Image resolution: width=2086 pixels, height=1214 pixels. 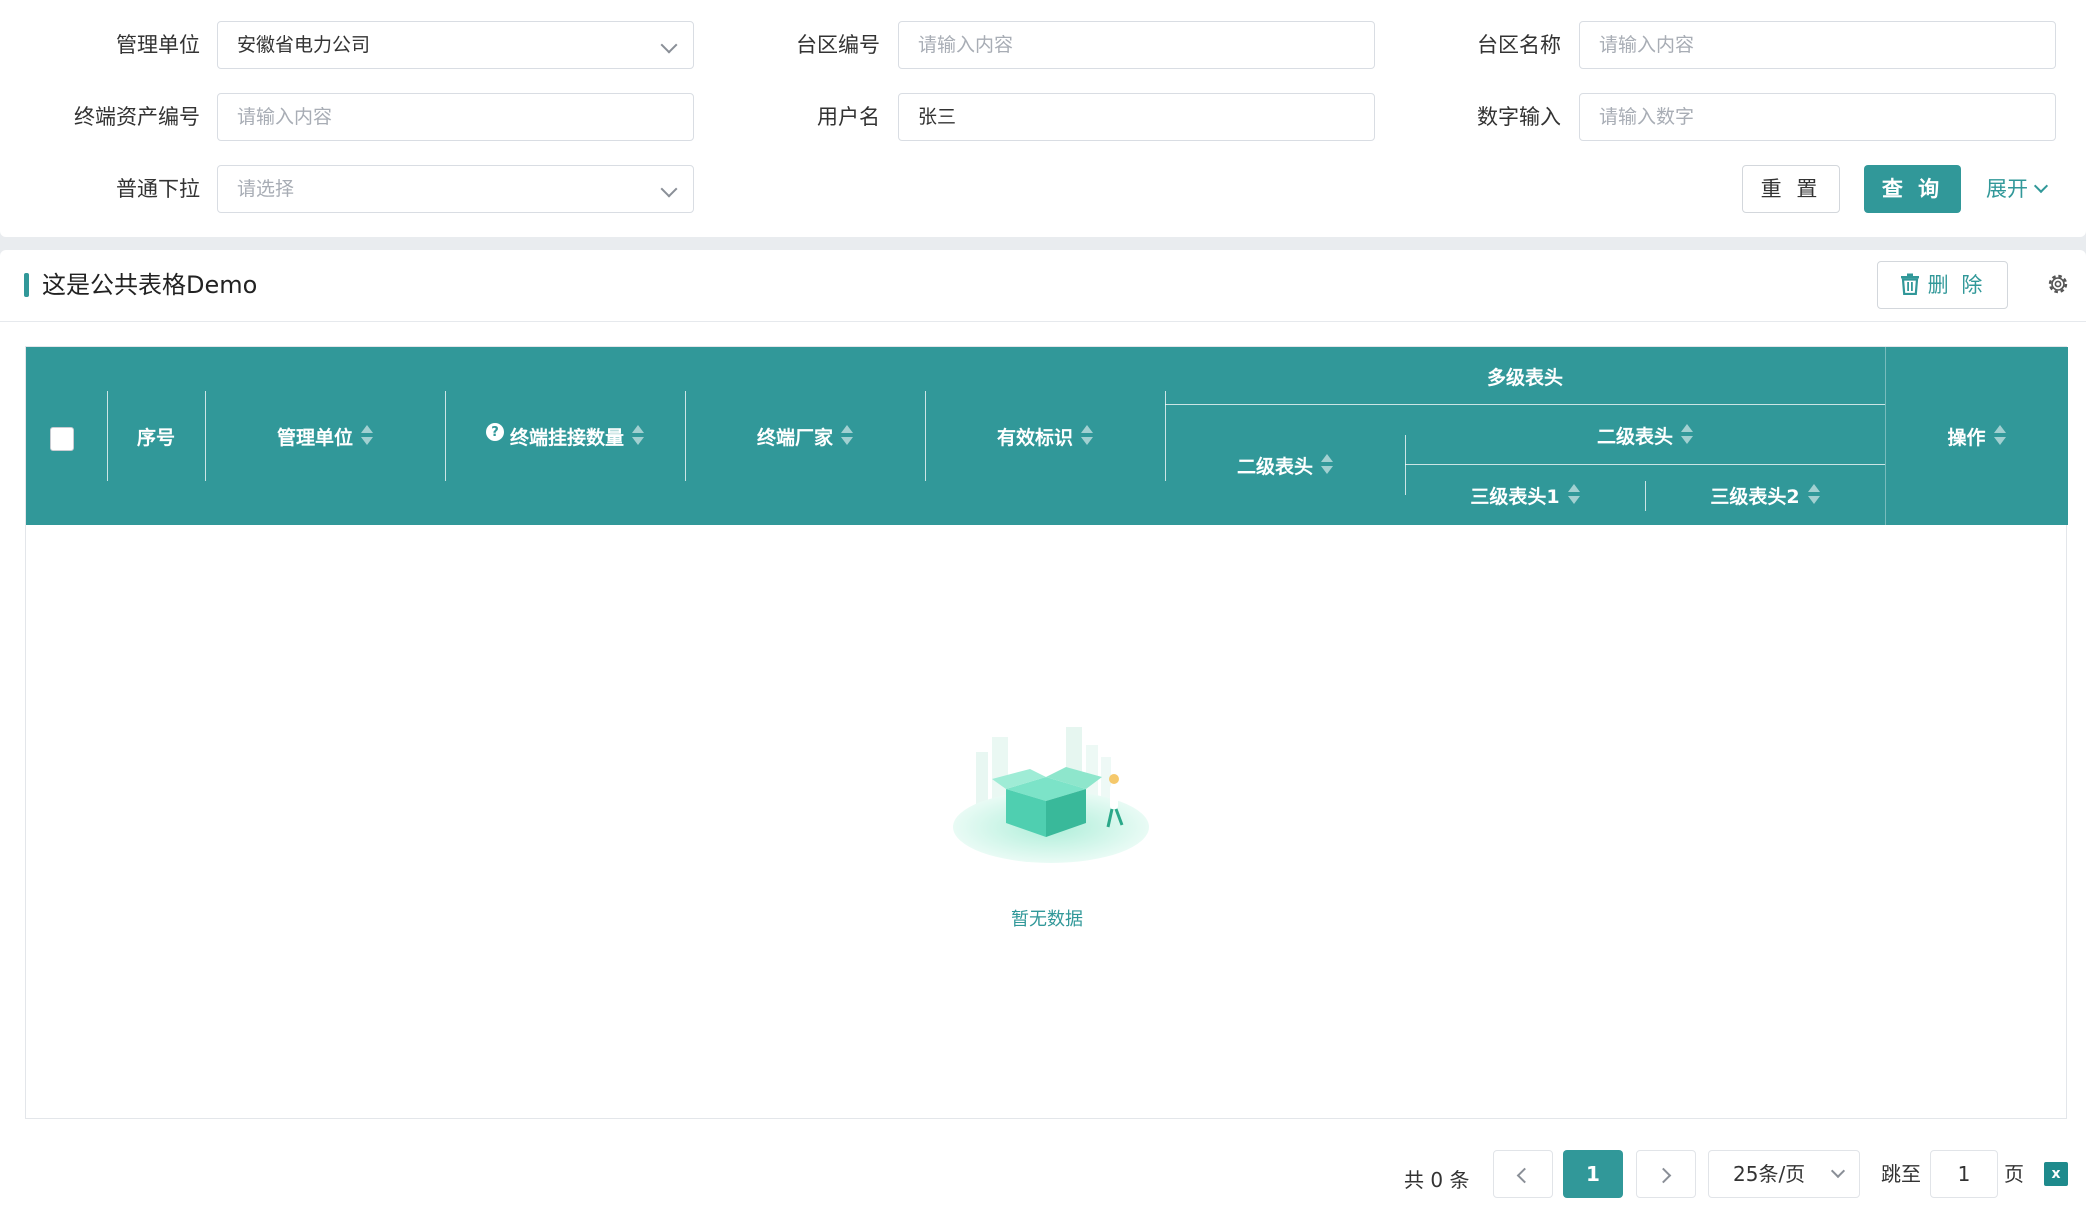 I want to click on asset-no-label: 终端资产编号, so click(x=137, y=117).